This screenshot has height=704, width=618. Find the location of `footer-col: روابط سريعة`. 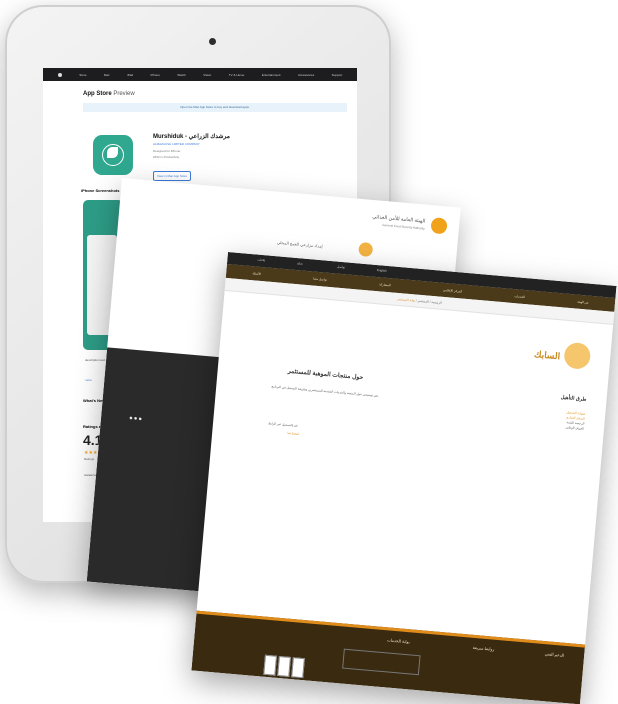

footer-col: روابط سريعة is located at coordinates (483, 648).